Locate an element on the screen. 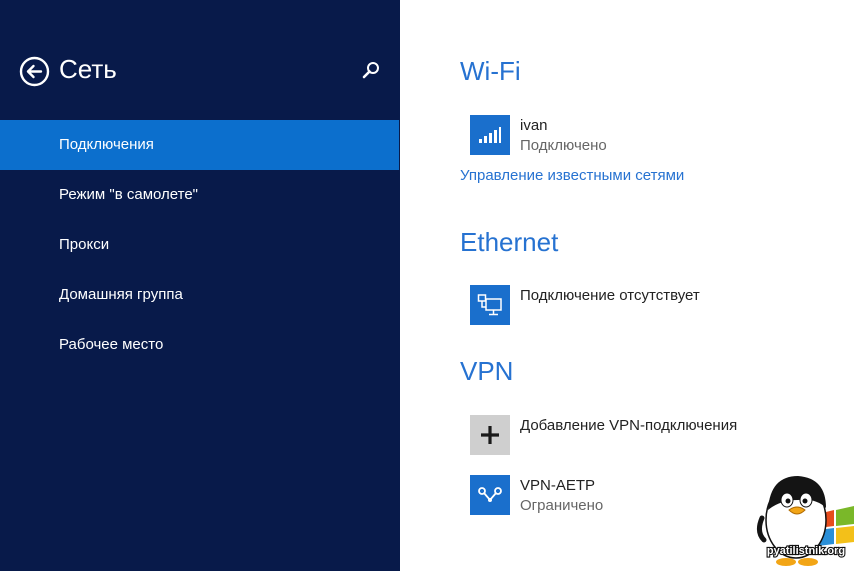 The width and height of the screenshot is (858, 571). wifi-network-name: ivan is located at coordinates (534, 125).